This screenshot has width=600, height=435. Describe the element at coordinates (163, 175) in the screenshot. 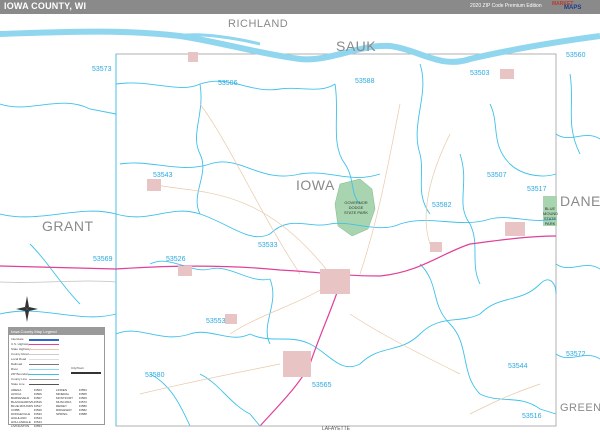

I see `zip-label: 53543` at that location.